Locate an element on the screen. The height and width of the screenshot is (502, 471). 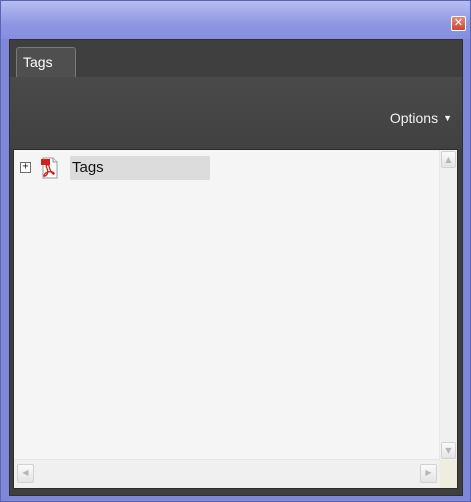
scroll-up-button: ▲ is located at coordinates (448, 159).